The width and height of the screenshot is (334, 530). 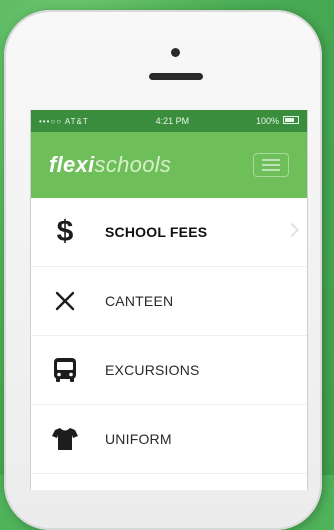 I want to click on logo-text-flexi: flexi, so click(x=72, y=164).